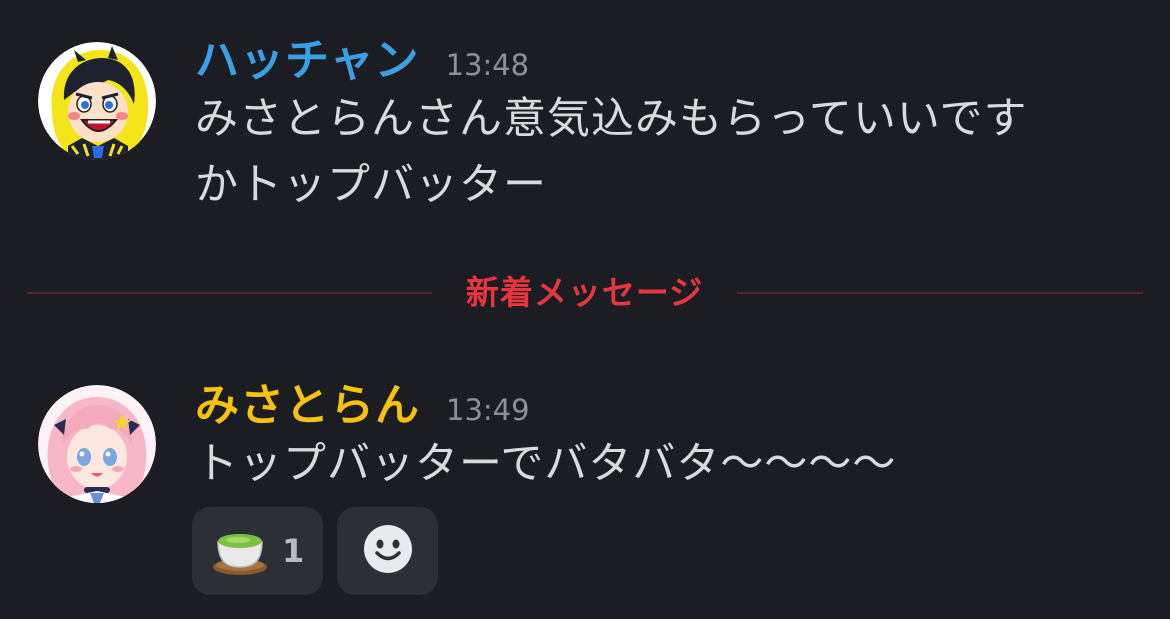 The height and width of the screenshot is (619, 1170). Describe the element at coordinates (307, 406) in the screenshot. I see `username: みさとらん` at that location.